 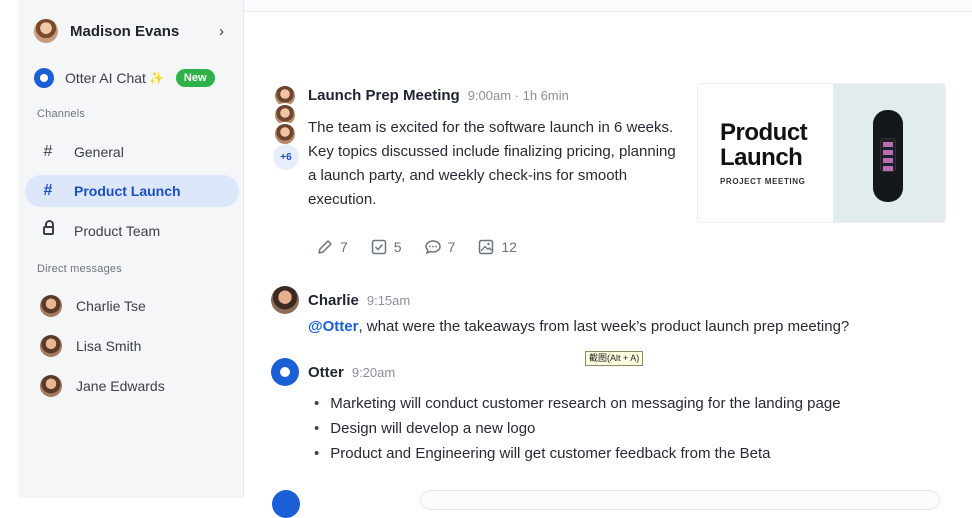 I want to click on images-stat: 12, so click(x=497, y=247).